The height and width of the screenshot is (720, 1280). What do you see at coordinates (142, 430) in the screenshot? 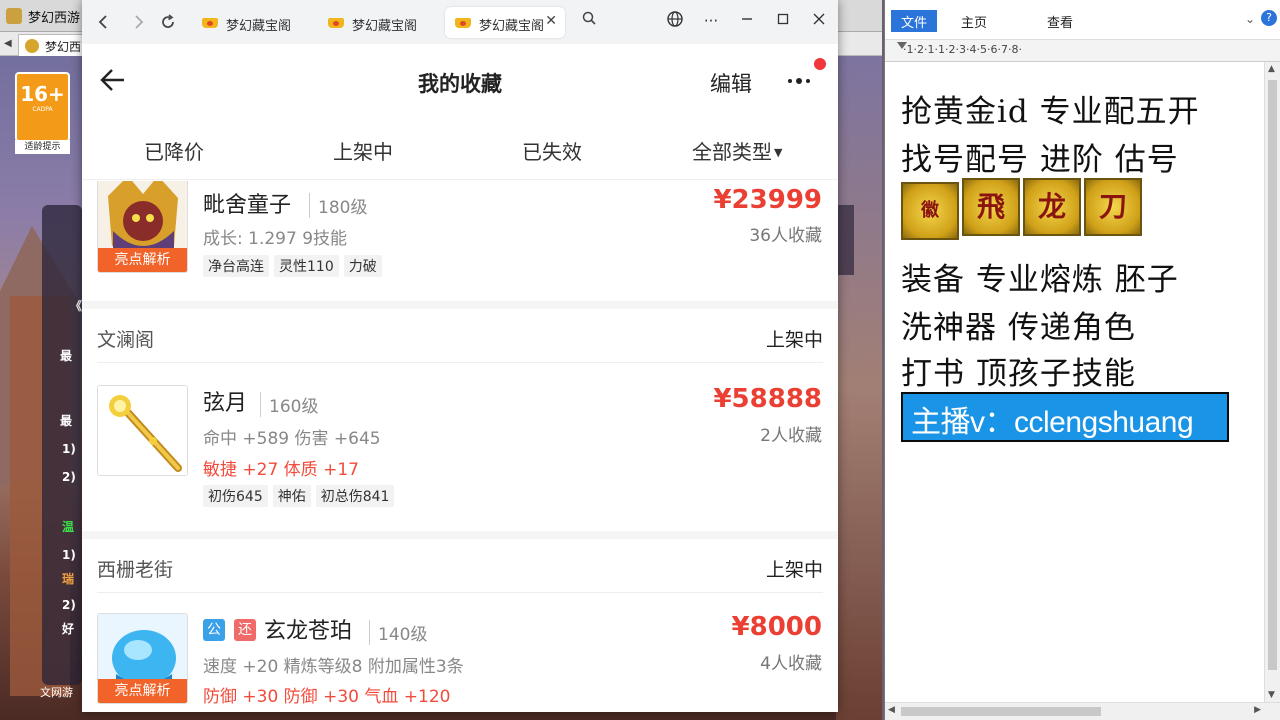
I see `item-thumbnail` at bounding box center [142, 430].